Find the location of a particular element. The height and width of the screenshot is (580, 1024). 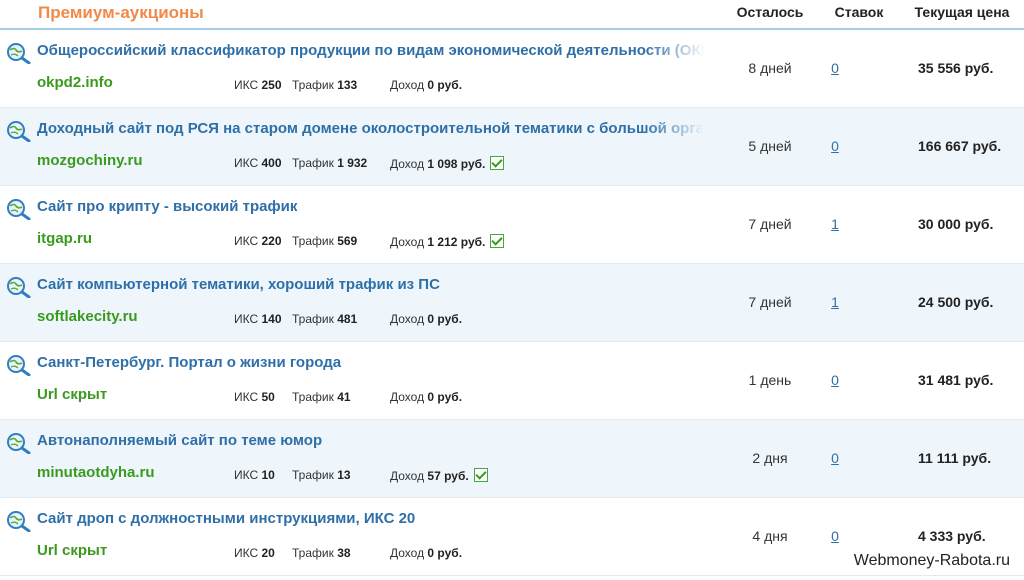

current-price: 30 000 руб. is located at coordinates (956, 224).